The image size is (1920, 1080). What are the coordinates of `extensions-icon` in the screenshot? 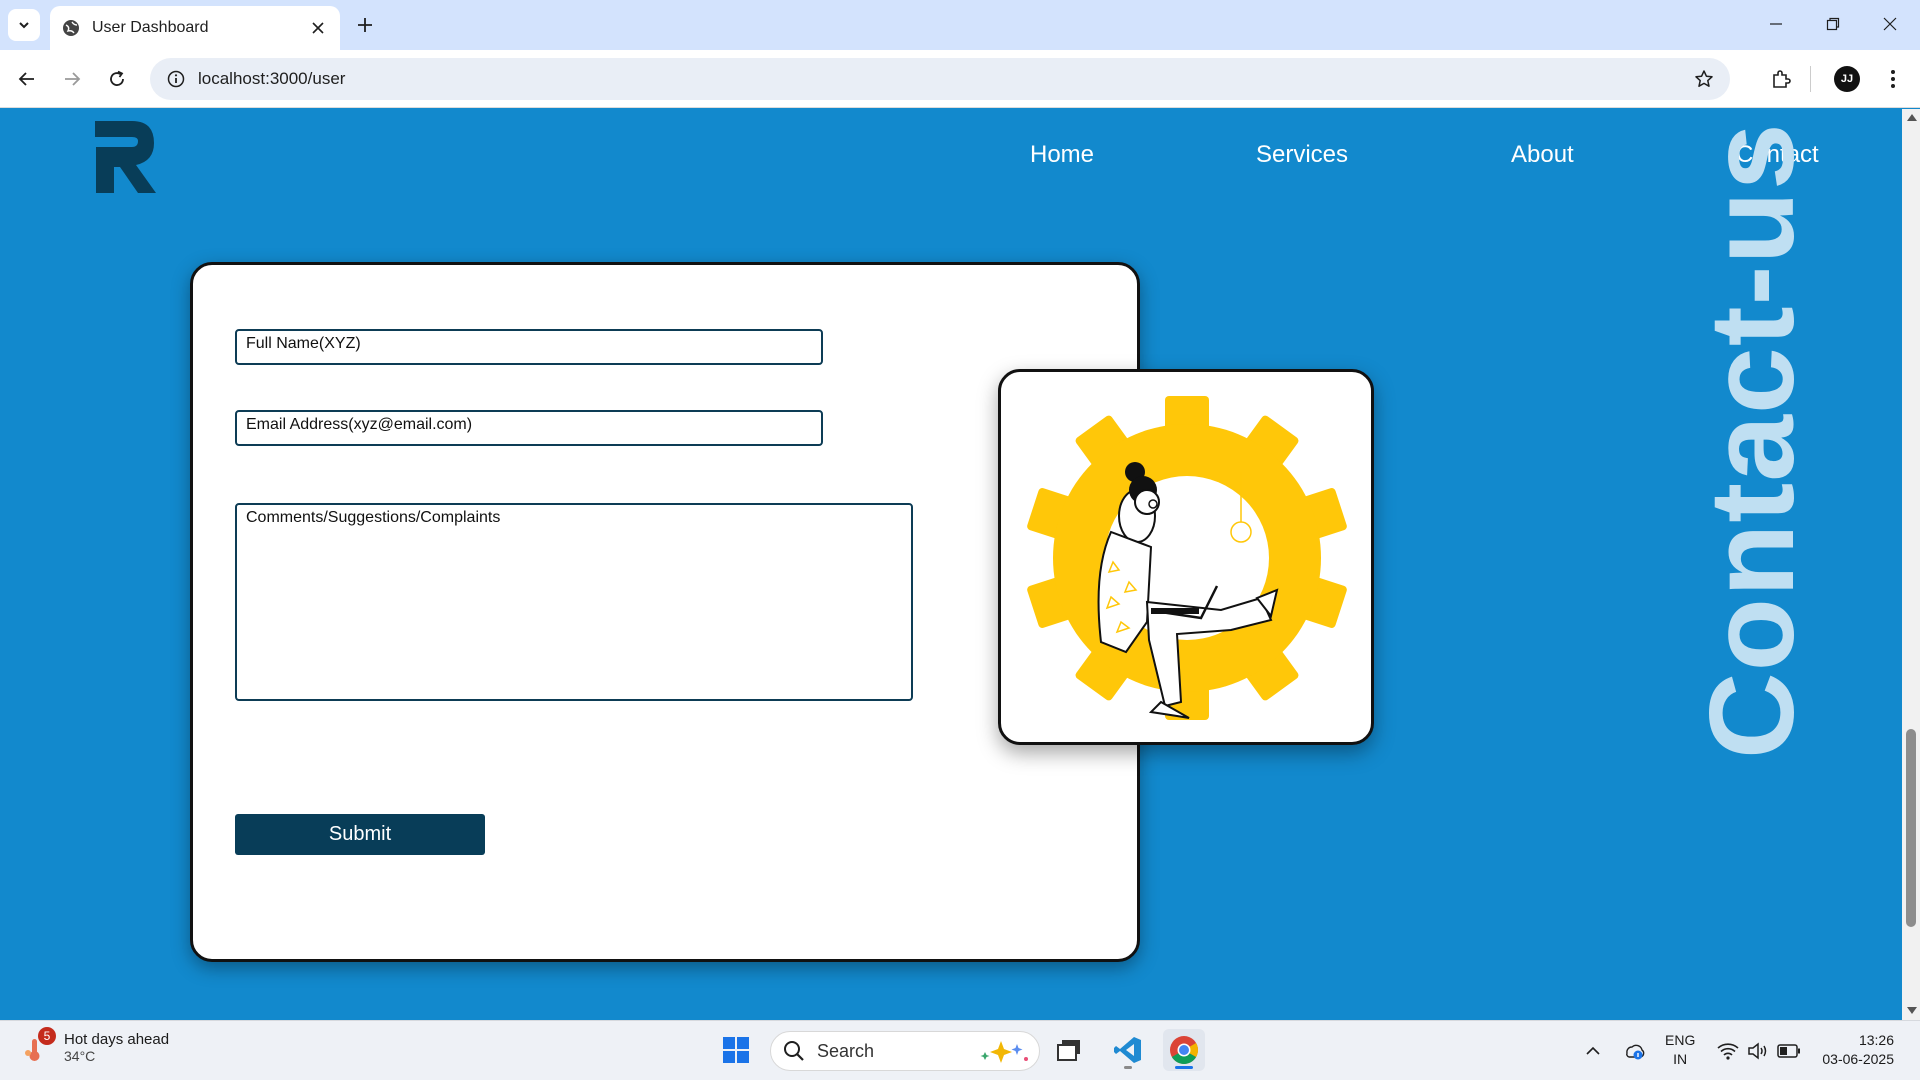 It's located at (1782, 79).